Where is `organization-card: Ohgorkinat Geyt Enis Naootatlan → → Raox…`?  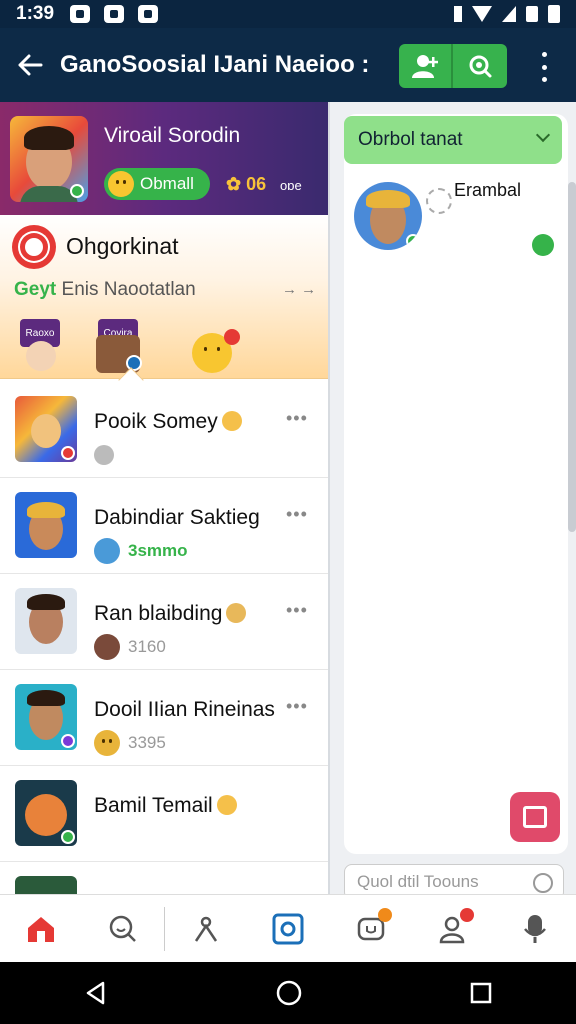
organization-card: Ohgorkinat Geyt Enis Naootatlan → → Raox… is located at coordinates (164, 304).